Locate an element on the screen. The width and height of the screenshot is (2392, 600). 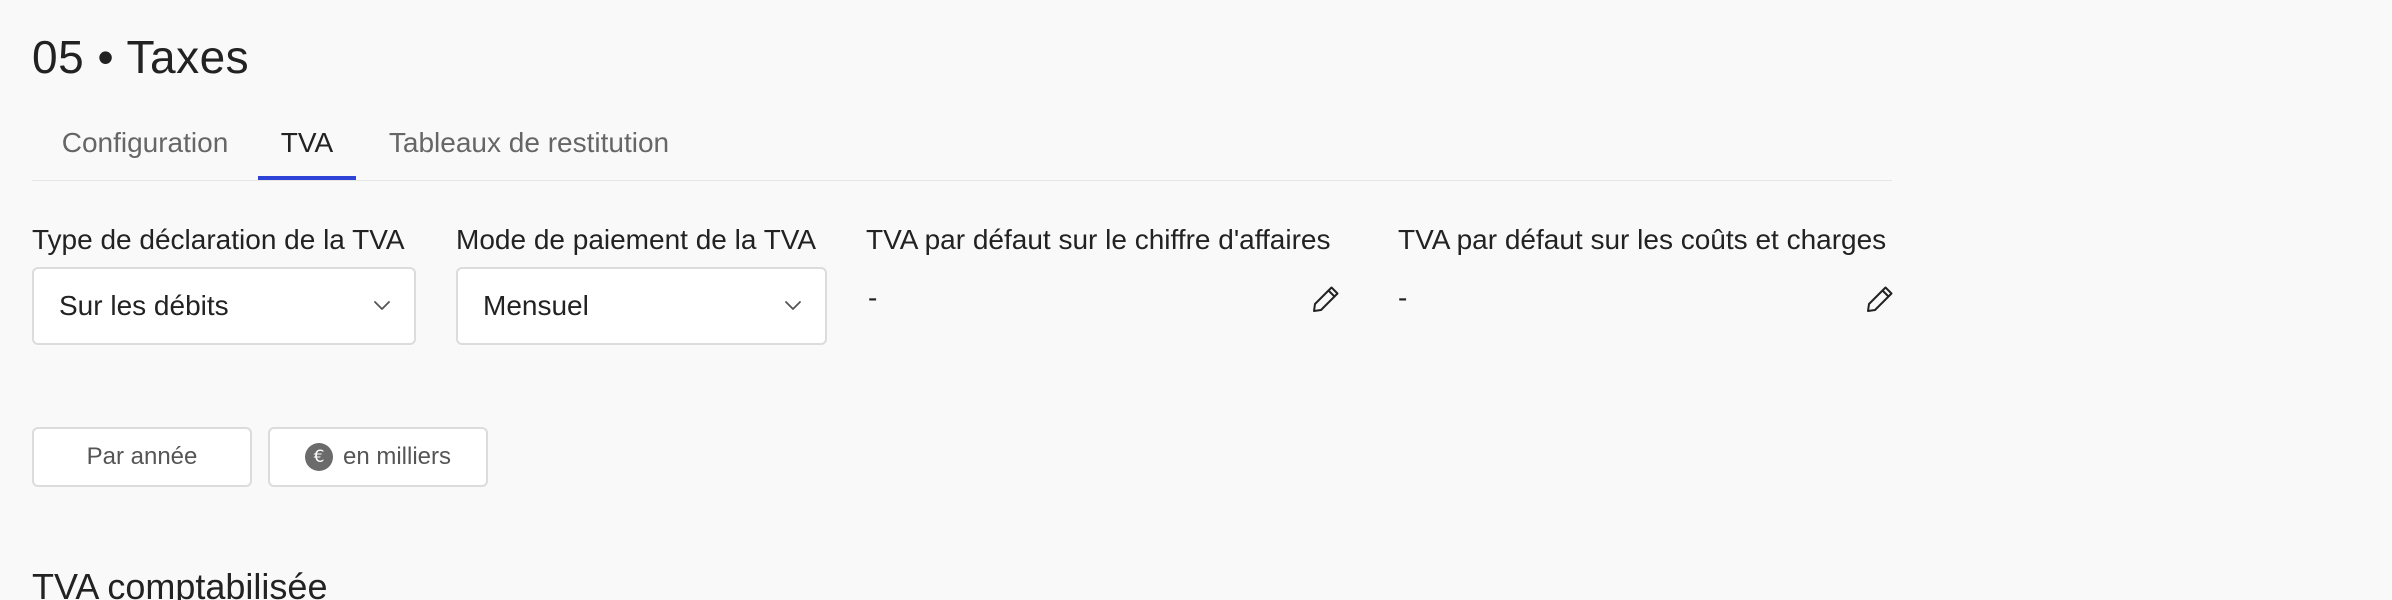
period-button: Par année is located at coordinates (142, 457).